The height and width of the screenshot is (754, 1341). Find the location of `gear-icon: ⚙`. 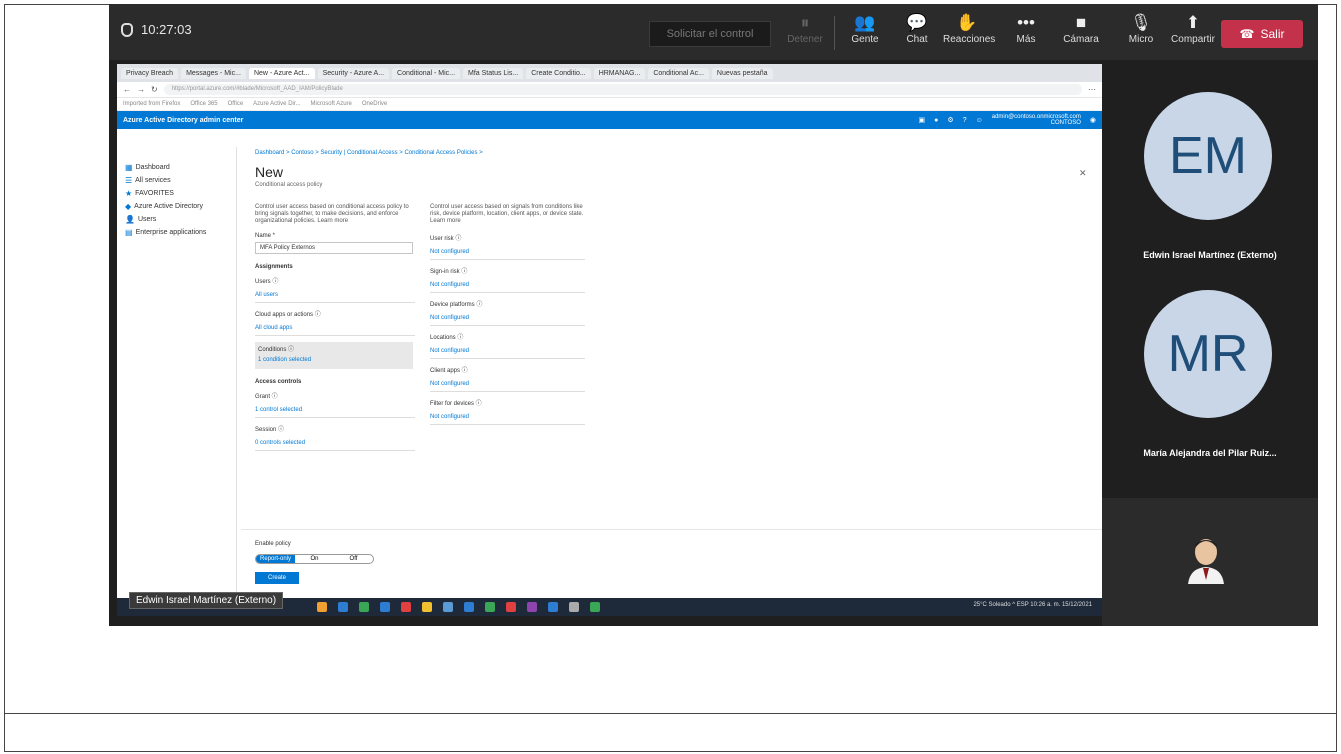

gear-icon: ⚙ is located at coordinates (950, 120).